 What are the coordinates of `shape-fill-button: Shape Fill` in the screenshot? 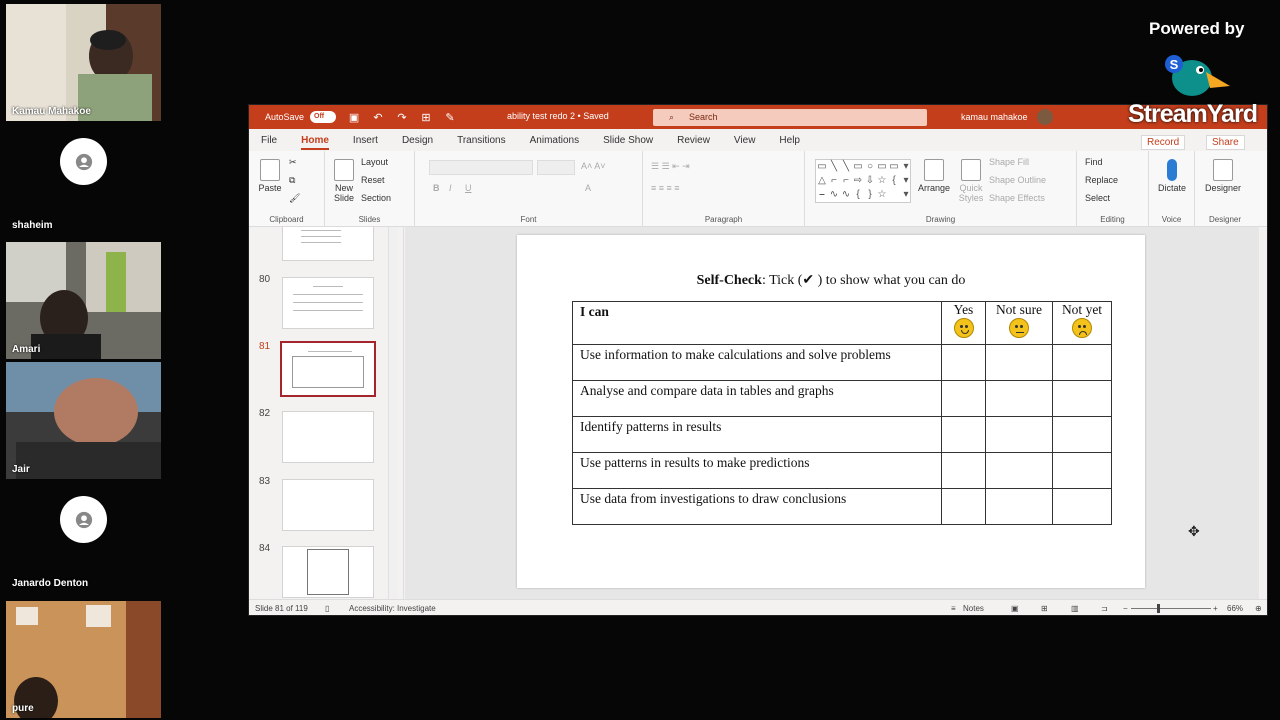 It's located at (1009, 162).